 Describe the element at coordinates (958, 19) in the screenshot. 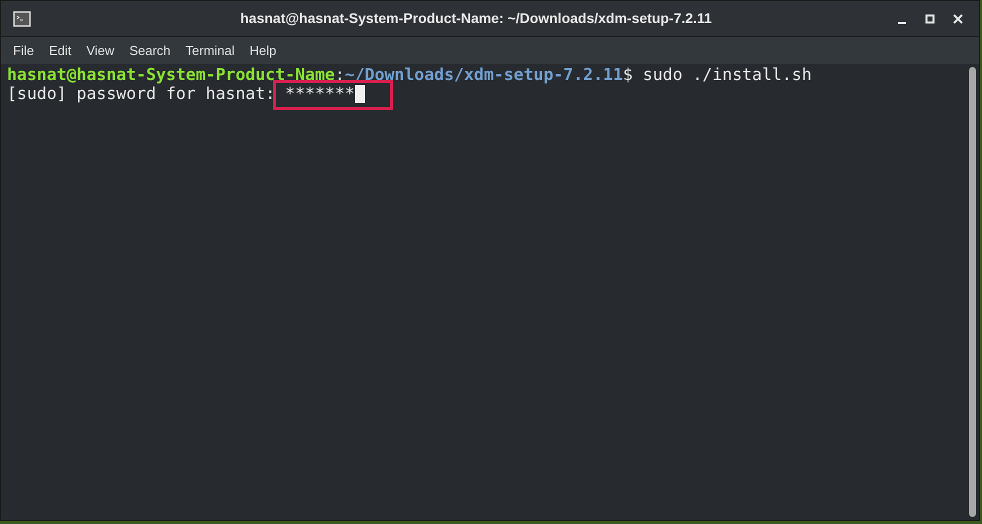

I see `close-icon` at that location.